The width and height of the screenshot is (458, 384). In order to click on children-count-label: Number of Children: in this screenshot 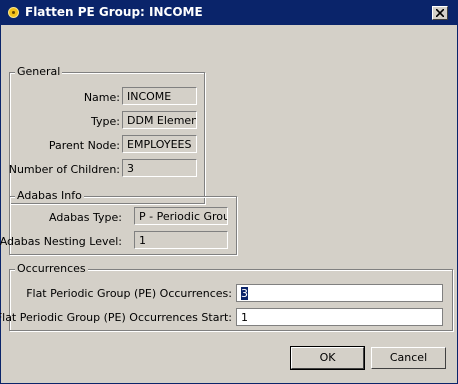, I will do `click(64, 169)`.